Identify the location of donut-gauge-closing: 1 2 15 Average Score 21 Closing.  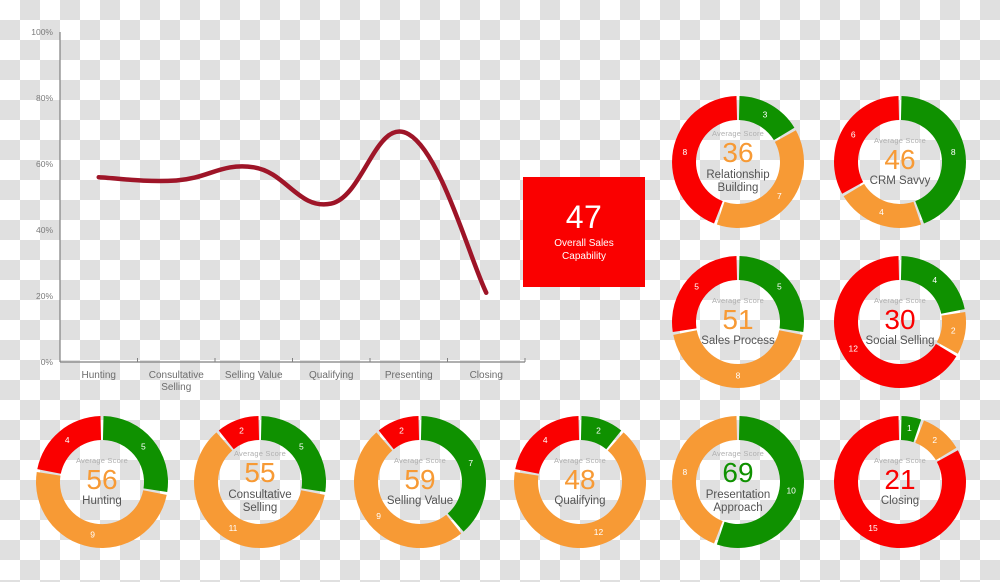
(900, 482).